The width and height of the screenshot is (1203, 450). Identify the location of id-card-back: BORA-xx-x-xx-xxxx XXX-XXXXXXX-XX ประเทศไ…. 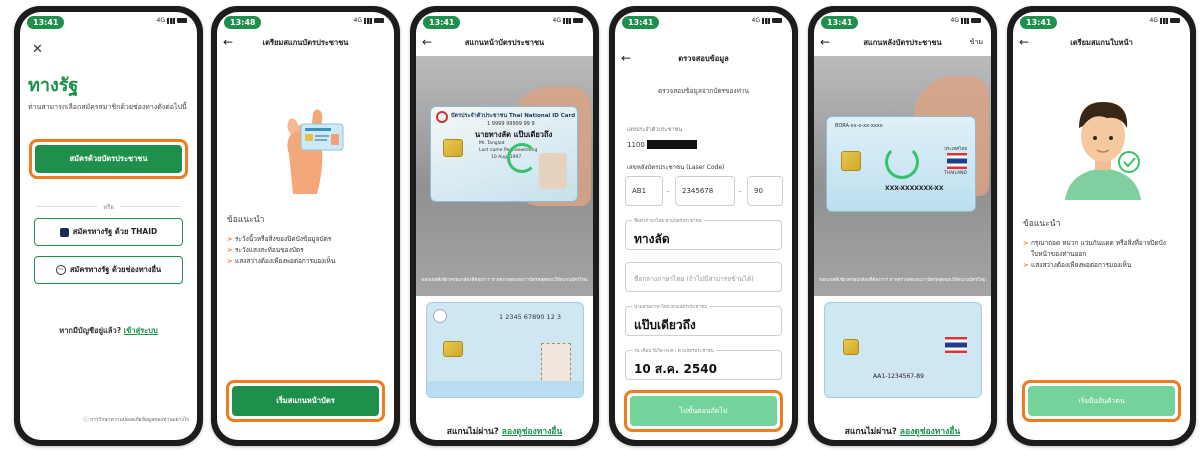
(901, 164).